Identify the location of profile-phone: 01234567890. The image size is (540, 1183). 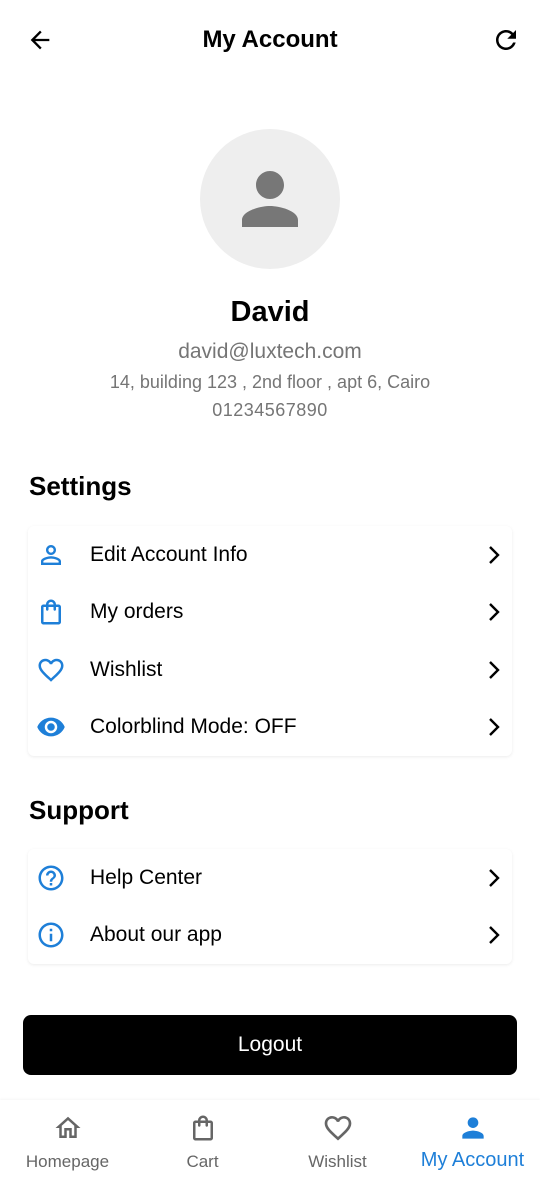
(270, 410).